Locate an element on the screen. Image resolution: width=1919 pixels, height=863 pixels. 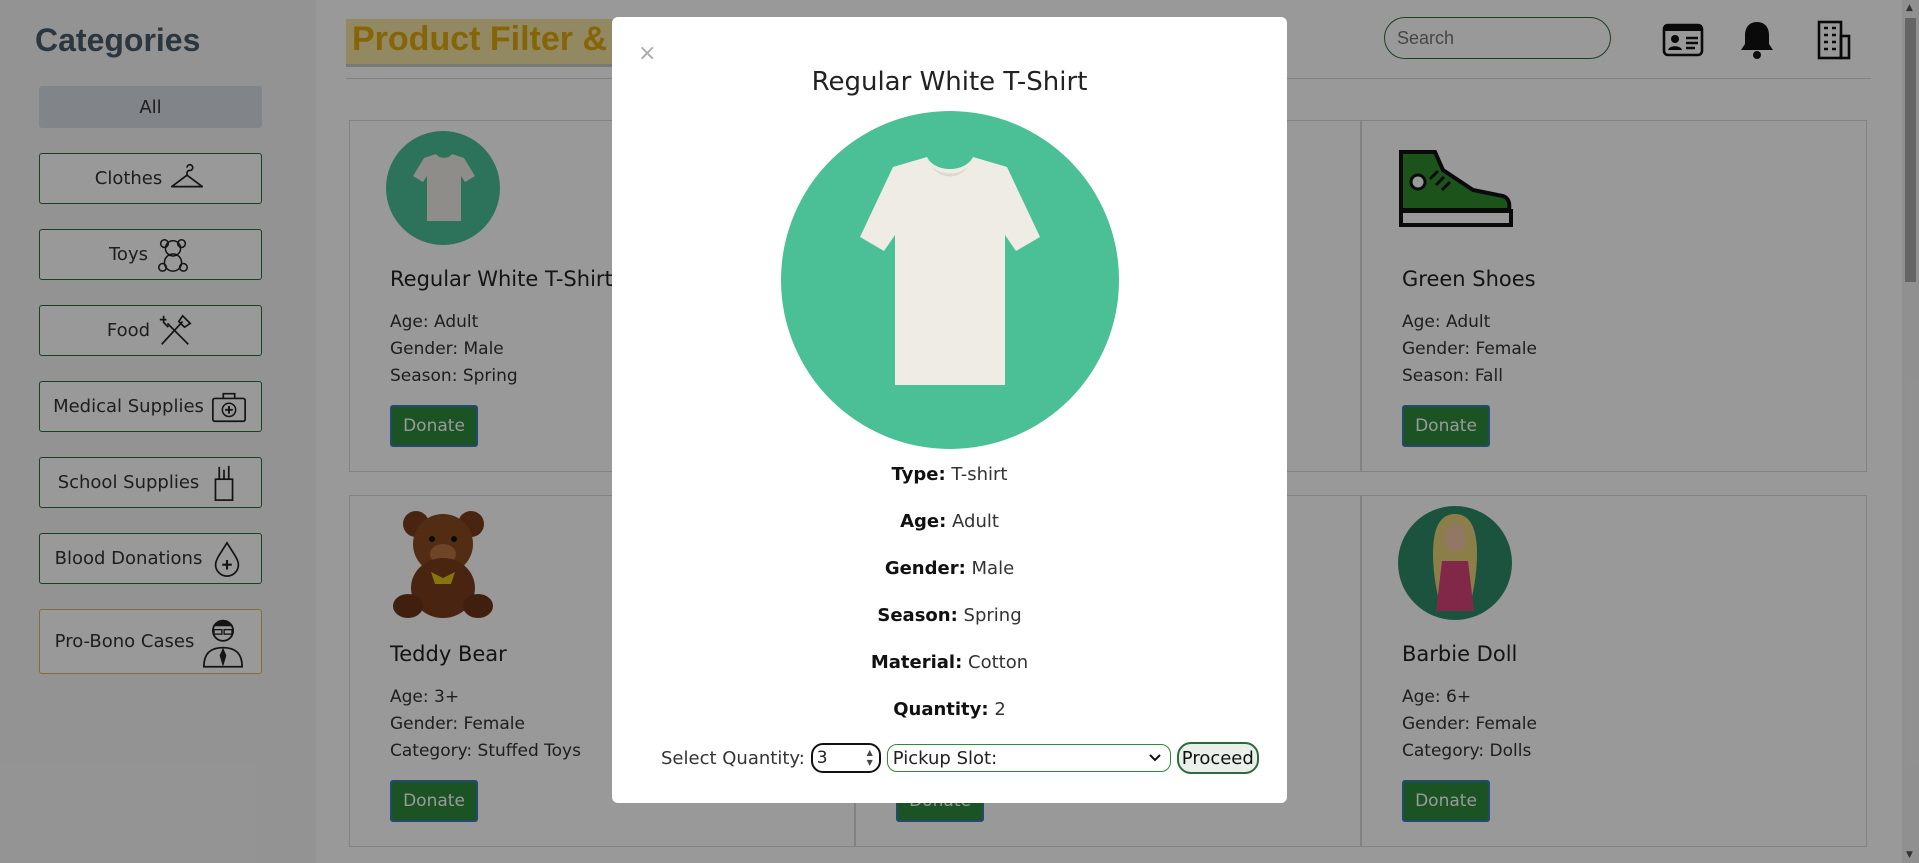
pickup-slot-select: Pickup Slot: is located at coordinates (1028, 758).